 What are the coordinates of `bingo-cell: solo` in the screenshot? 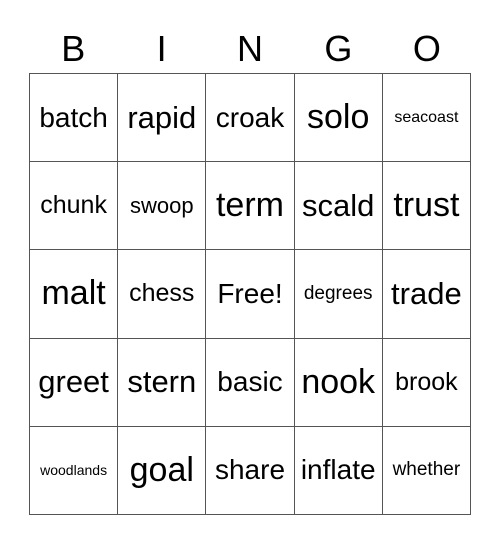 It's located at (338, 118).